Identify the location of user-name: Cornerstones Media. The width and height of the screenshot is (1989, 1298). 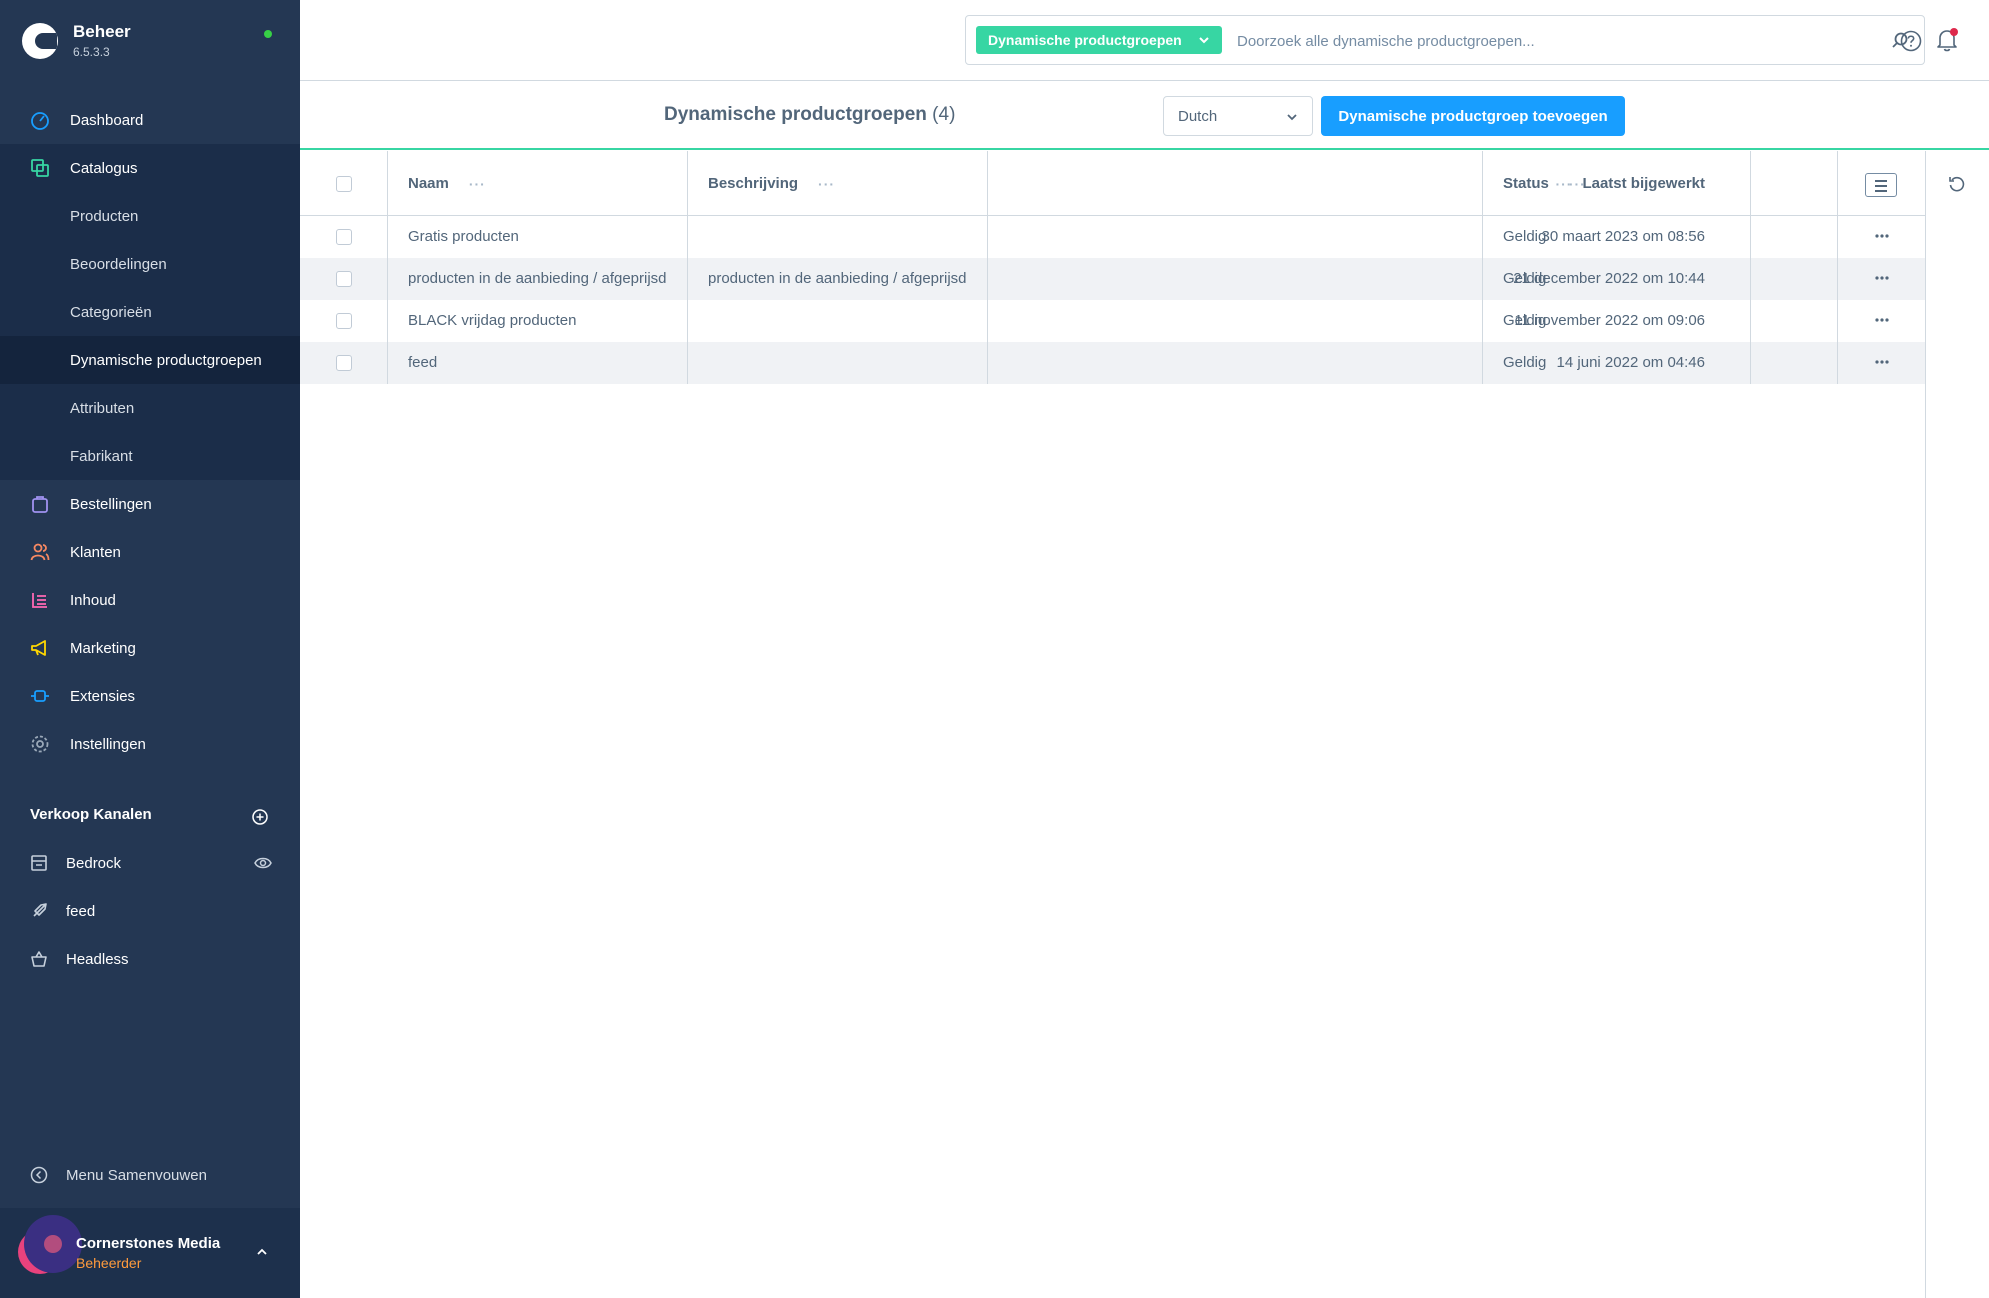
(148, 1243).